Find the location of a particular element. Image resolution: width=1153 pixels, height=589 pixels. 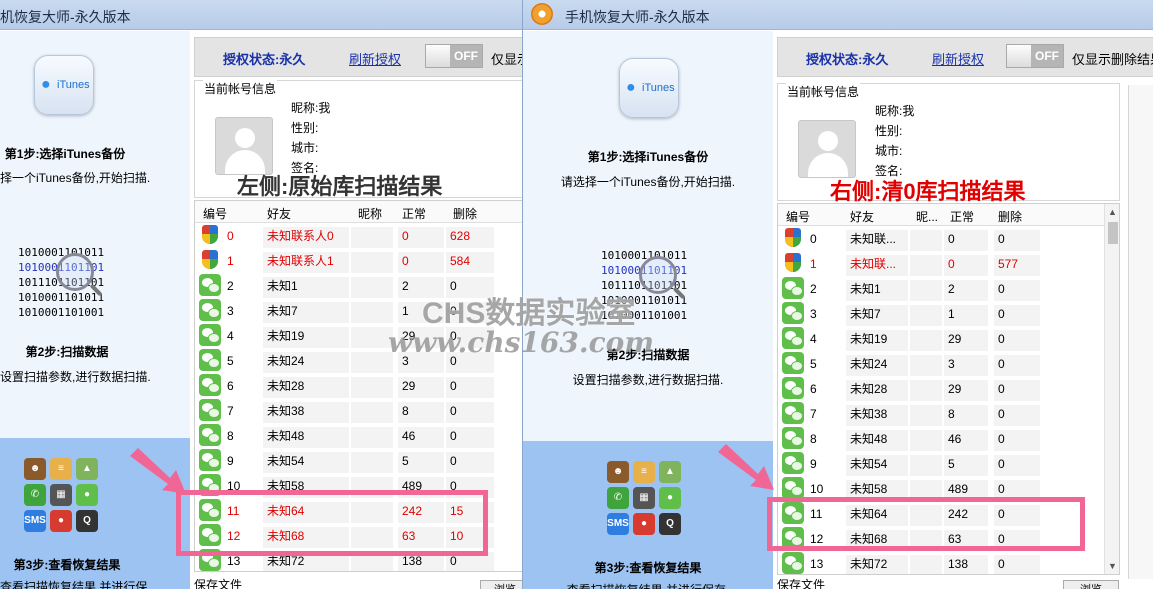

cell-id: 4 is located at coordinates (230, 336).